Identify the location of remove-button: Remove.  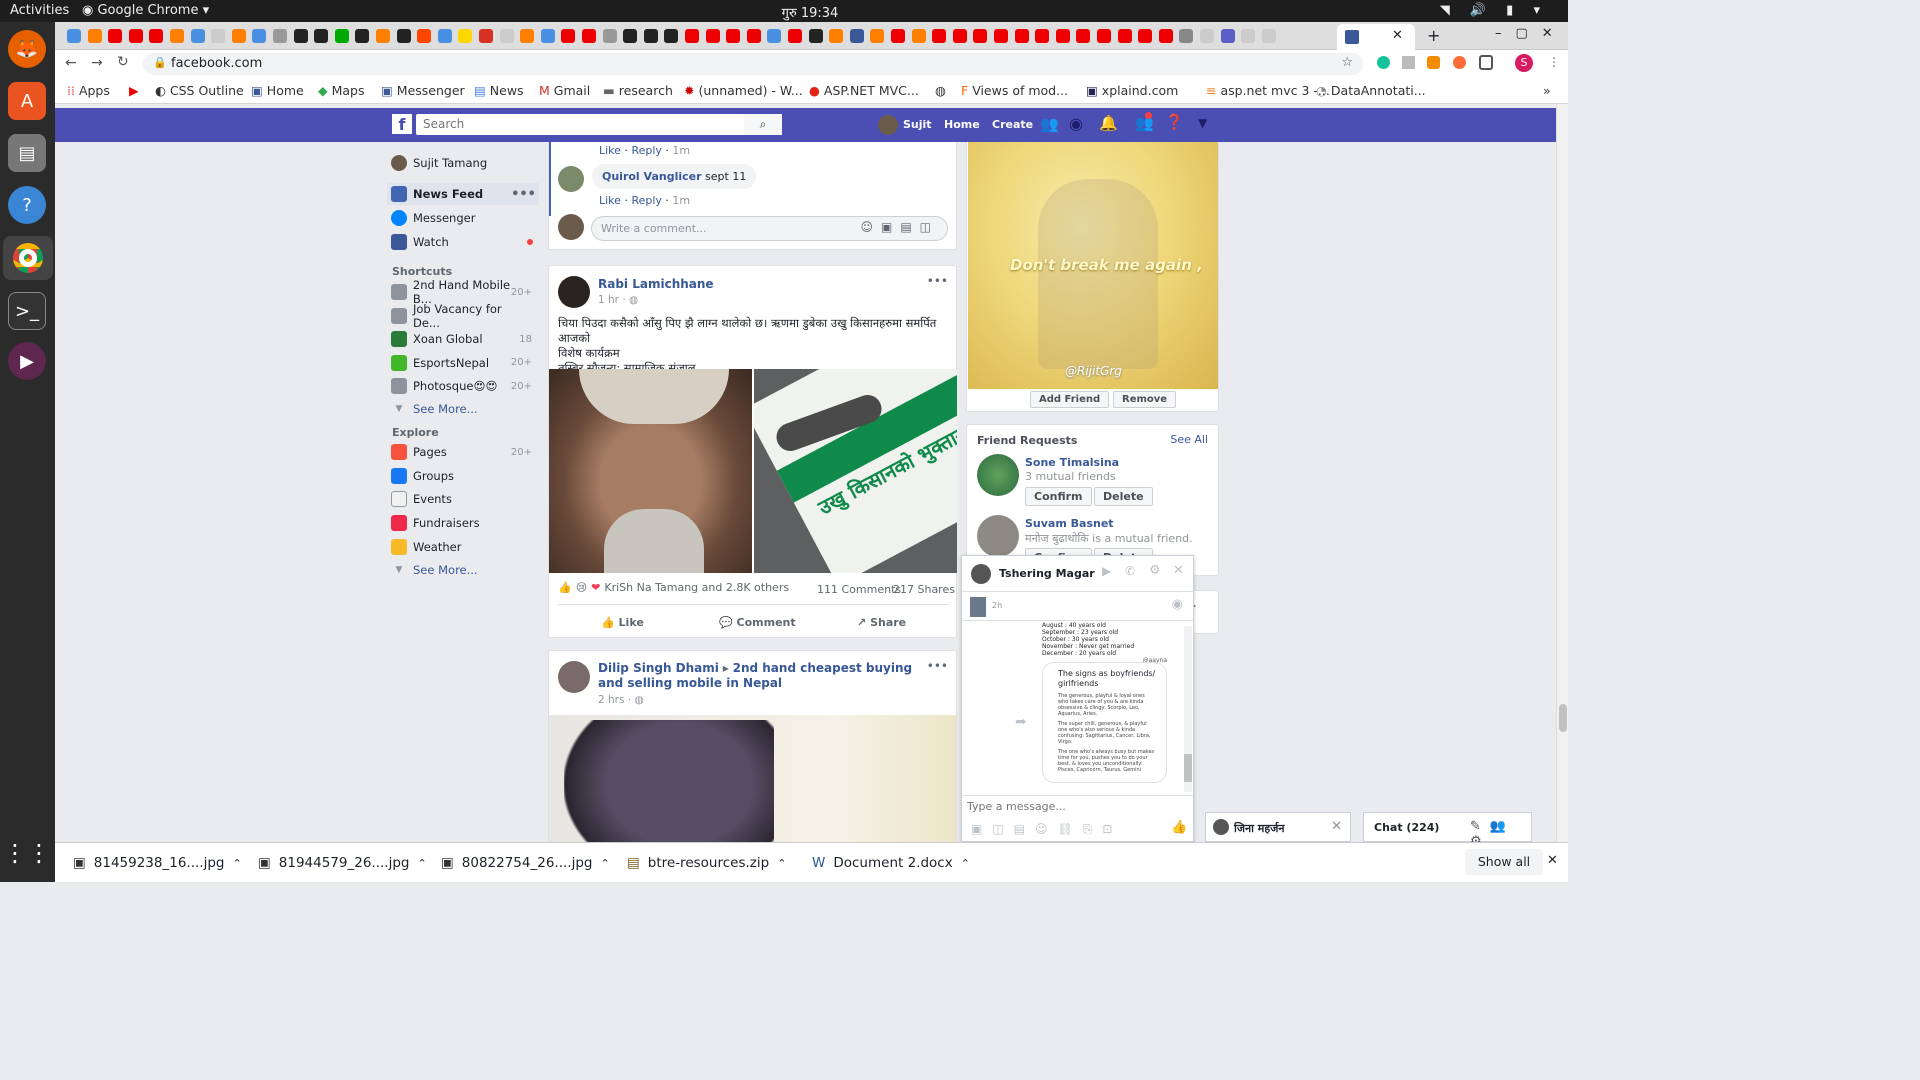
(1145, 399).